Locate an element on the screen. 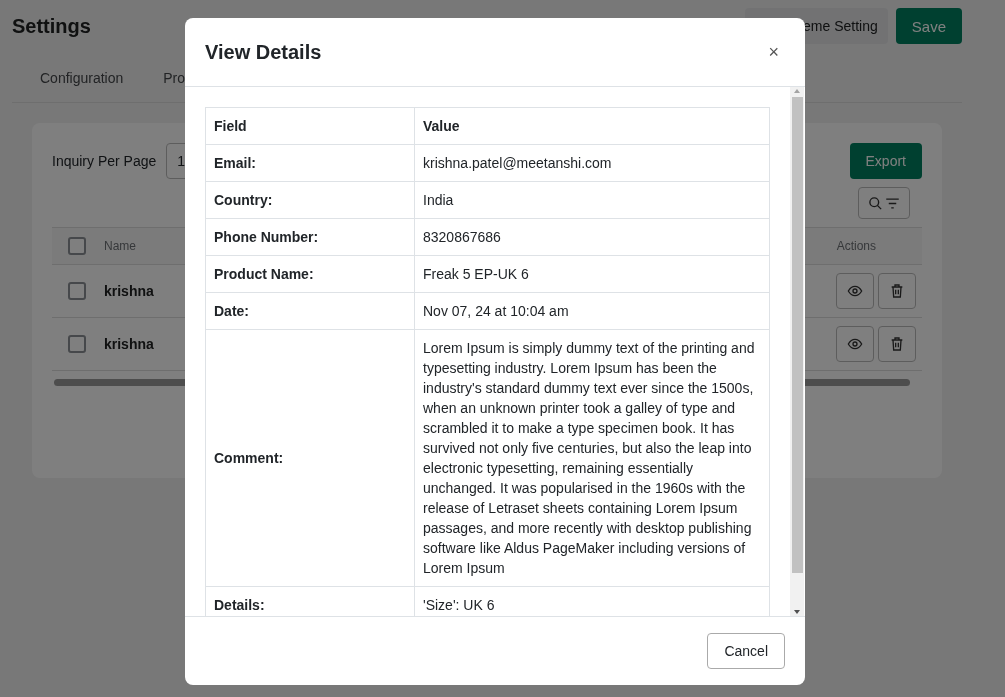 This screenshot has width=1005, height=697. dialog-title: View Details is located at coordinates (263, 52).